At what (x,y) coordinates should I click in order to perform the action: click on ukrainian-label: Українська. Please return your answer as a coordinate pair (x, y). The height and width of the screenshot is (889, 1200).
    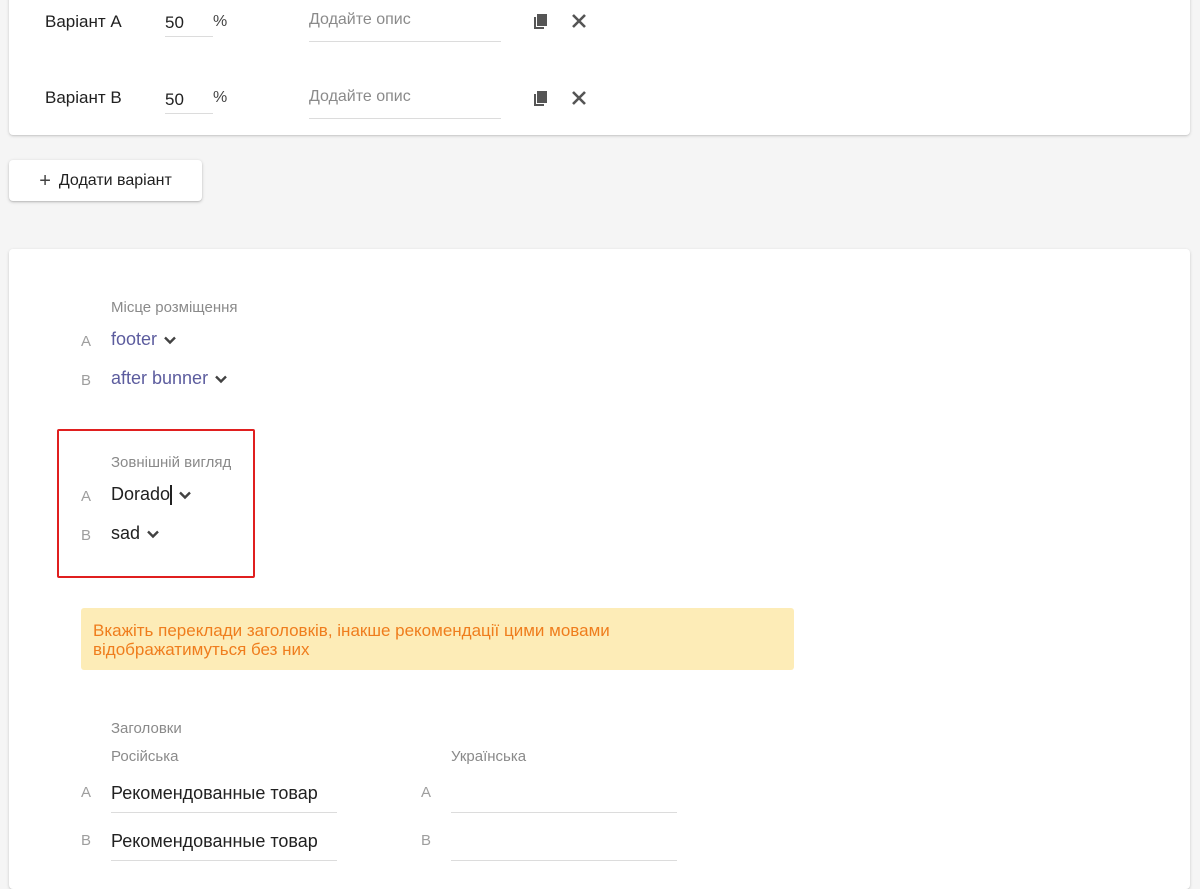
    Looking at the image, I should click on (489, 756).